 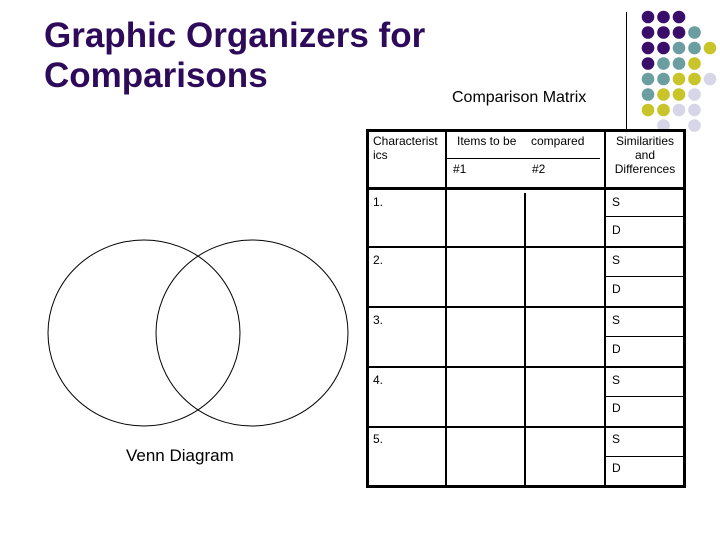 I want to click on header-simdiff-line2: and, so click(x=645, y=155).